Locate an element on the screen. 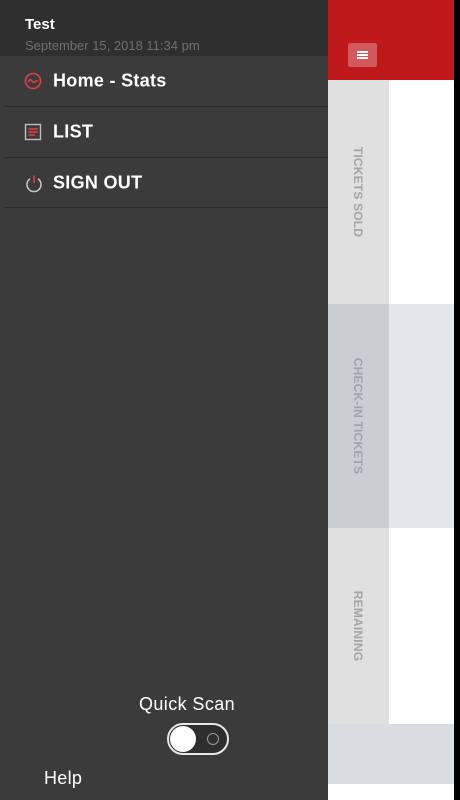  remaining-panel: REMAINING is located at coordinates (394, 626).